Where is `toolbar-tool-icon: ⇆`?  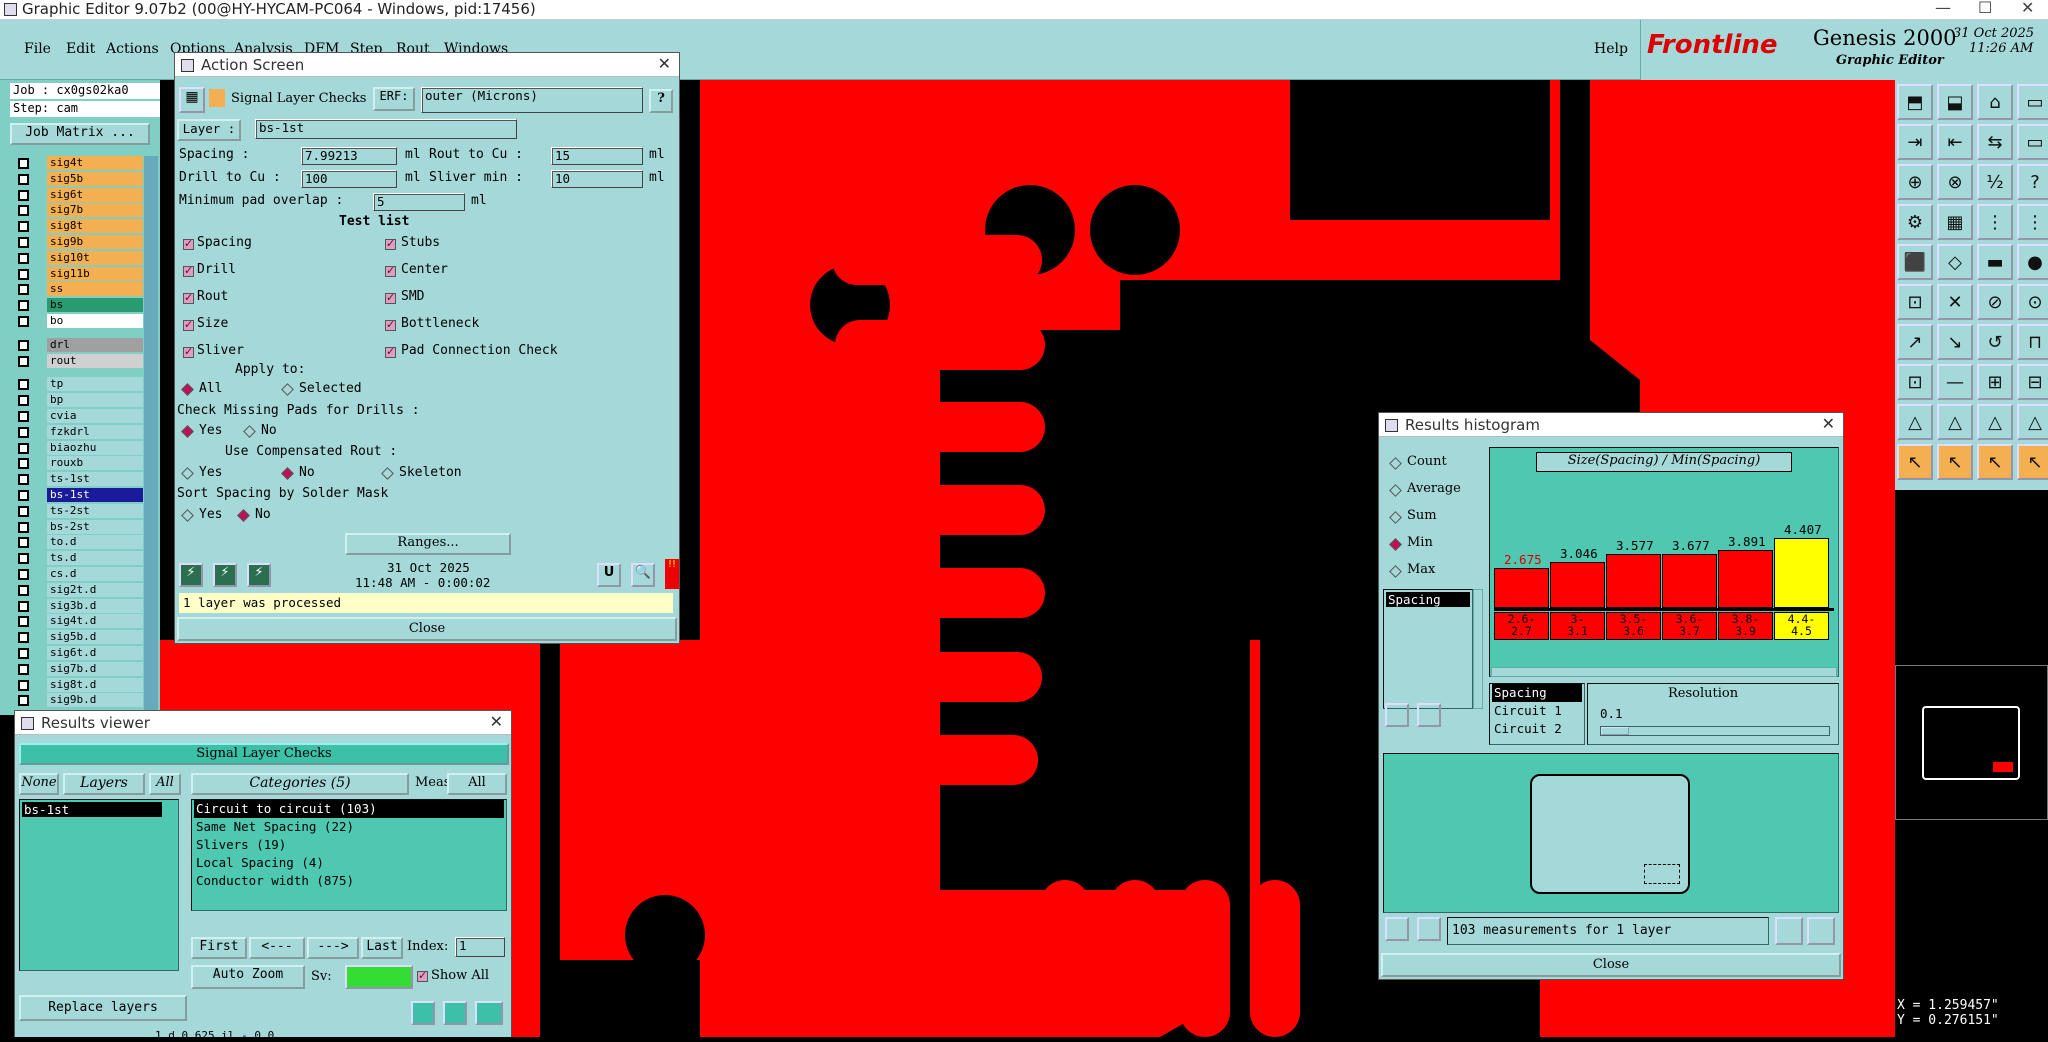 toolbar-tool-icon: ⇆ is located at coordinates (1995, 142).